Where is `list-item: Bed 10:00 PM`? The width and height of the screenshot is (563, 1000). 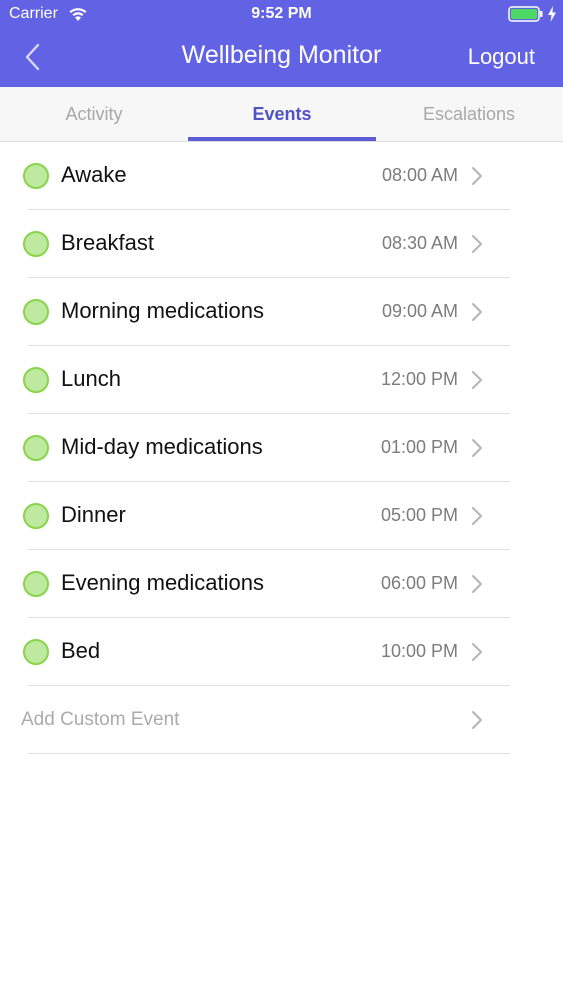 list-item: Bed 10:00 PM is located at coordinates (281, 652).